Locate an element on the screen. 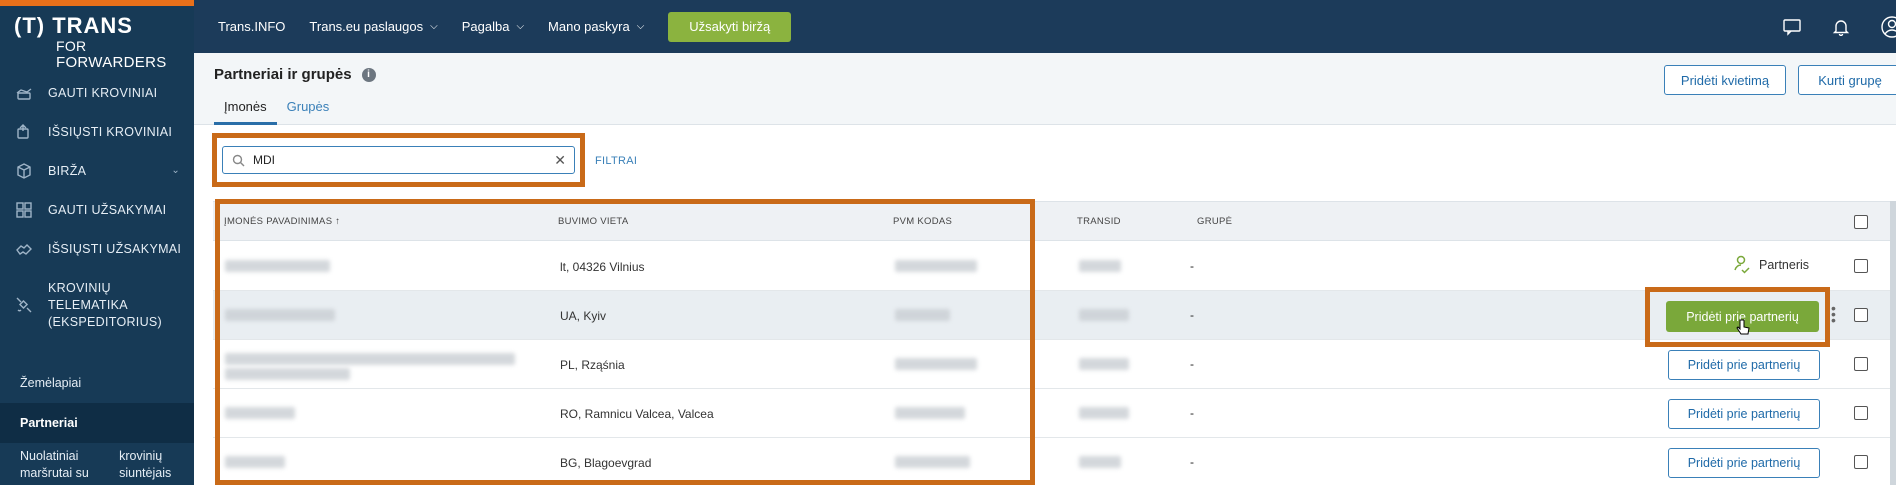  telematika-line3: (EKSPEDITORIUS) is located at coordinates (105, 321).